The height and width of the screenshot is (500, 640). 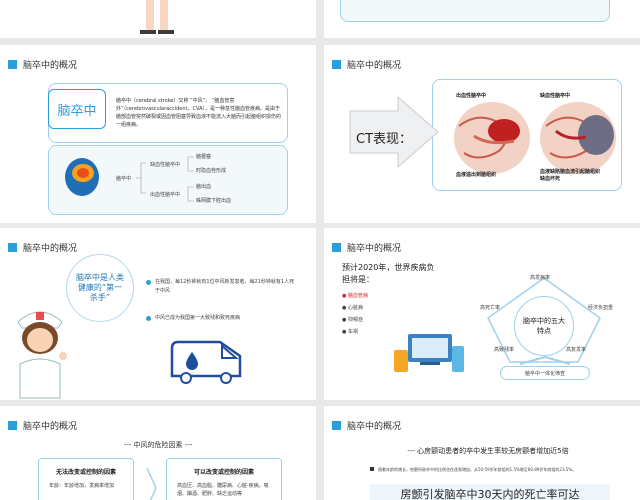 I want to click on feature-right: 经济负担重, so click(x=601, y=308).